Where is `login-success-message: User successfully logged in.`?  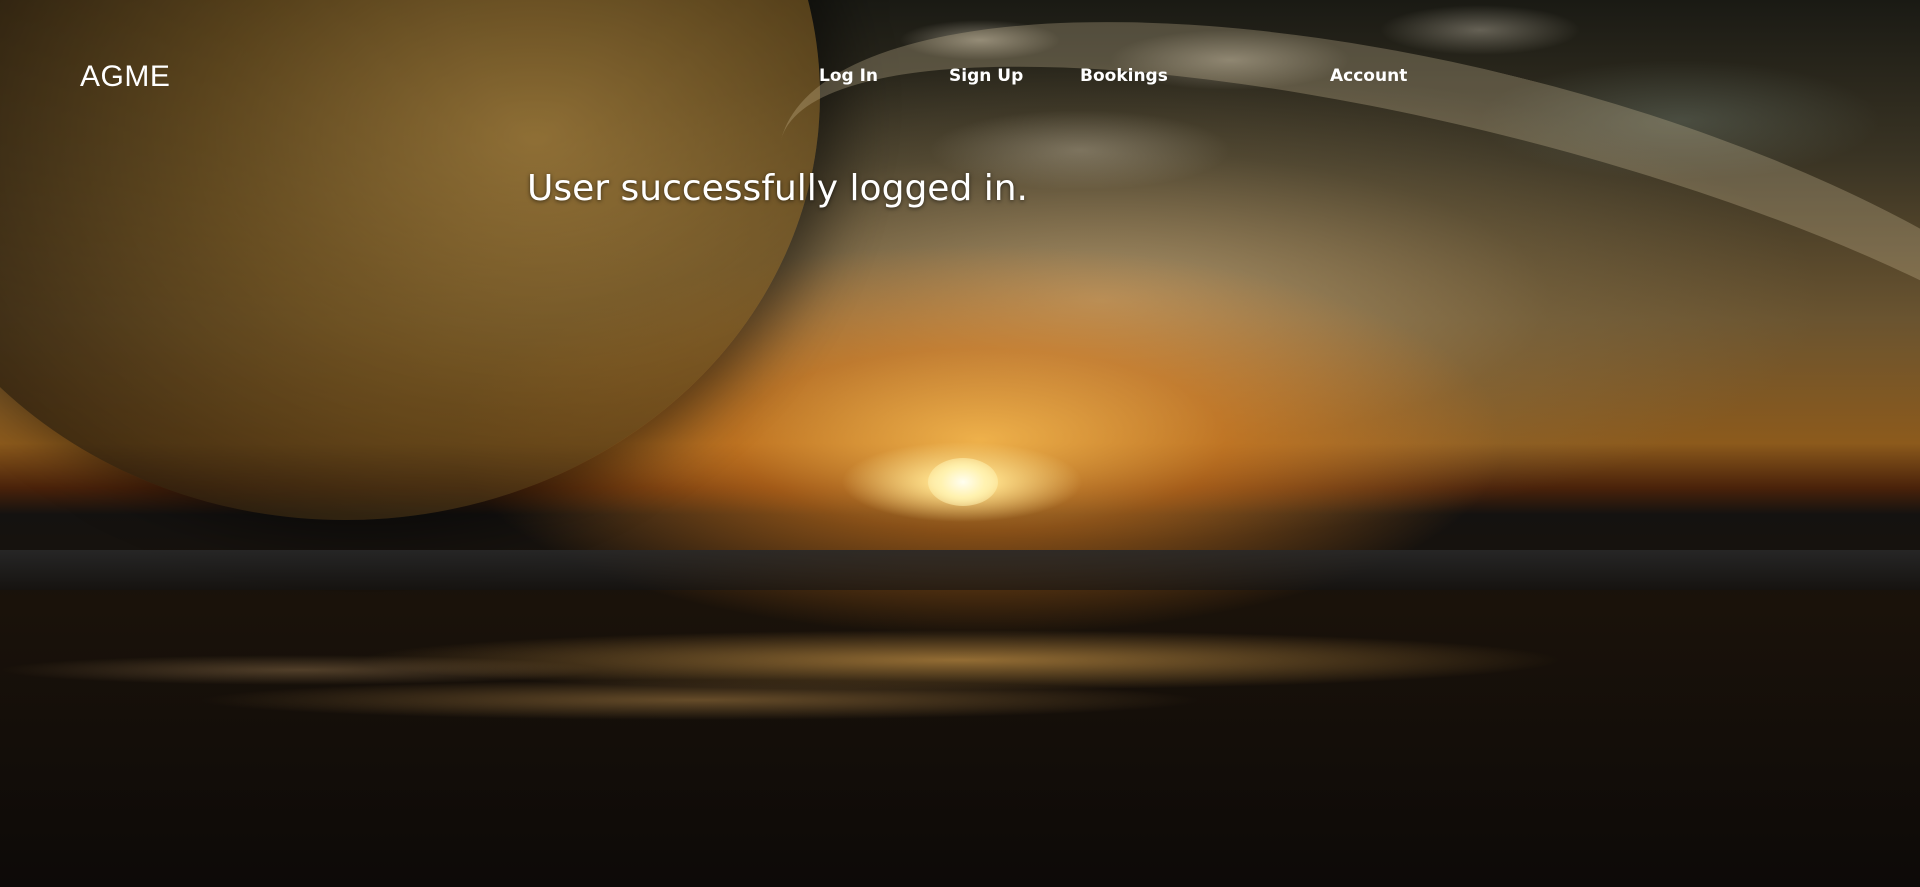
login-success-message: User successfully logged in. is located at coordinates (777, 188).